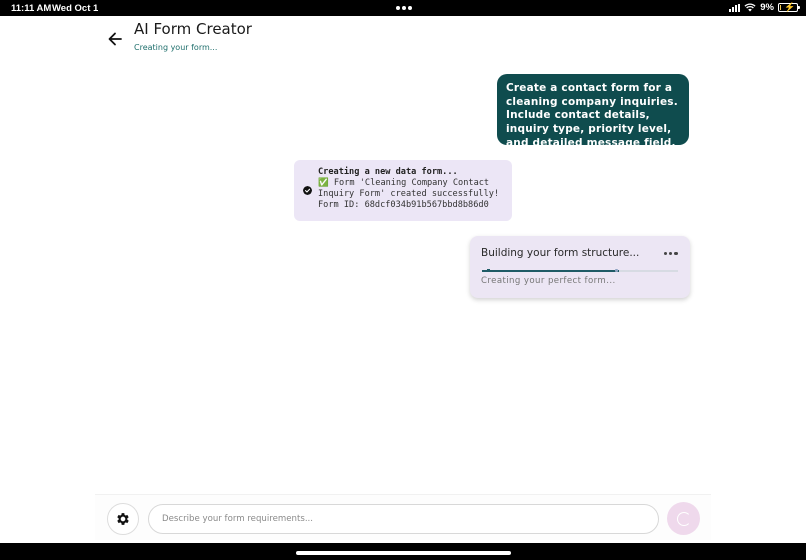 The image size is (806, 560). What do you see at coordinates (307, 190) in the screenshot?
I see `check-circle-icon` at bounding box center [307, 190].